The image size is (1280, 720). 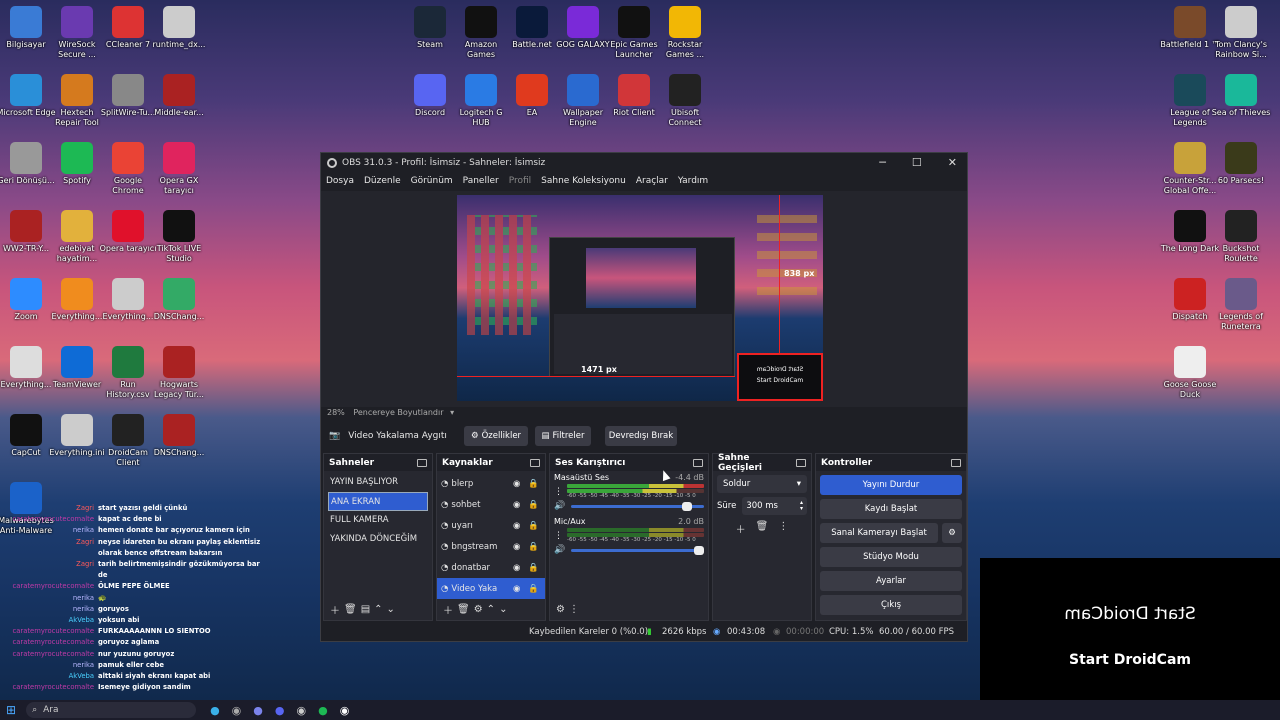 I want to click on desktop-icon: Opera GX tarayıcı, so click(x=179, y=169).